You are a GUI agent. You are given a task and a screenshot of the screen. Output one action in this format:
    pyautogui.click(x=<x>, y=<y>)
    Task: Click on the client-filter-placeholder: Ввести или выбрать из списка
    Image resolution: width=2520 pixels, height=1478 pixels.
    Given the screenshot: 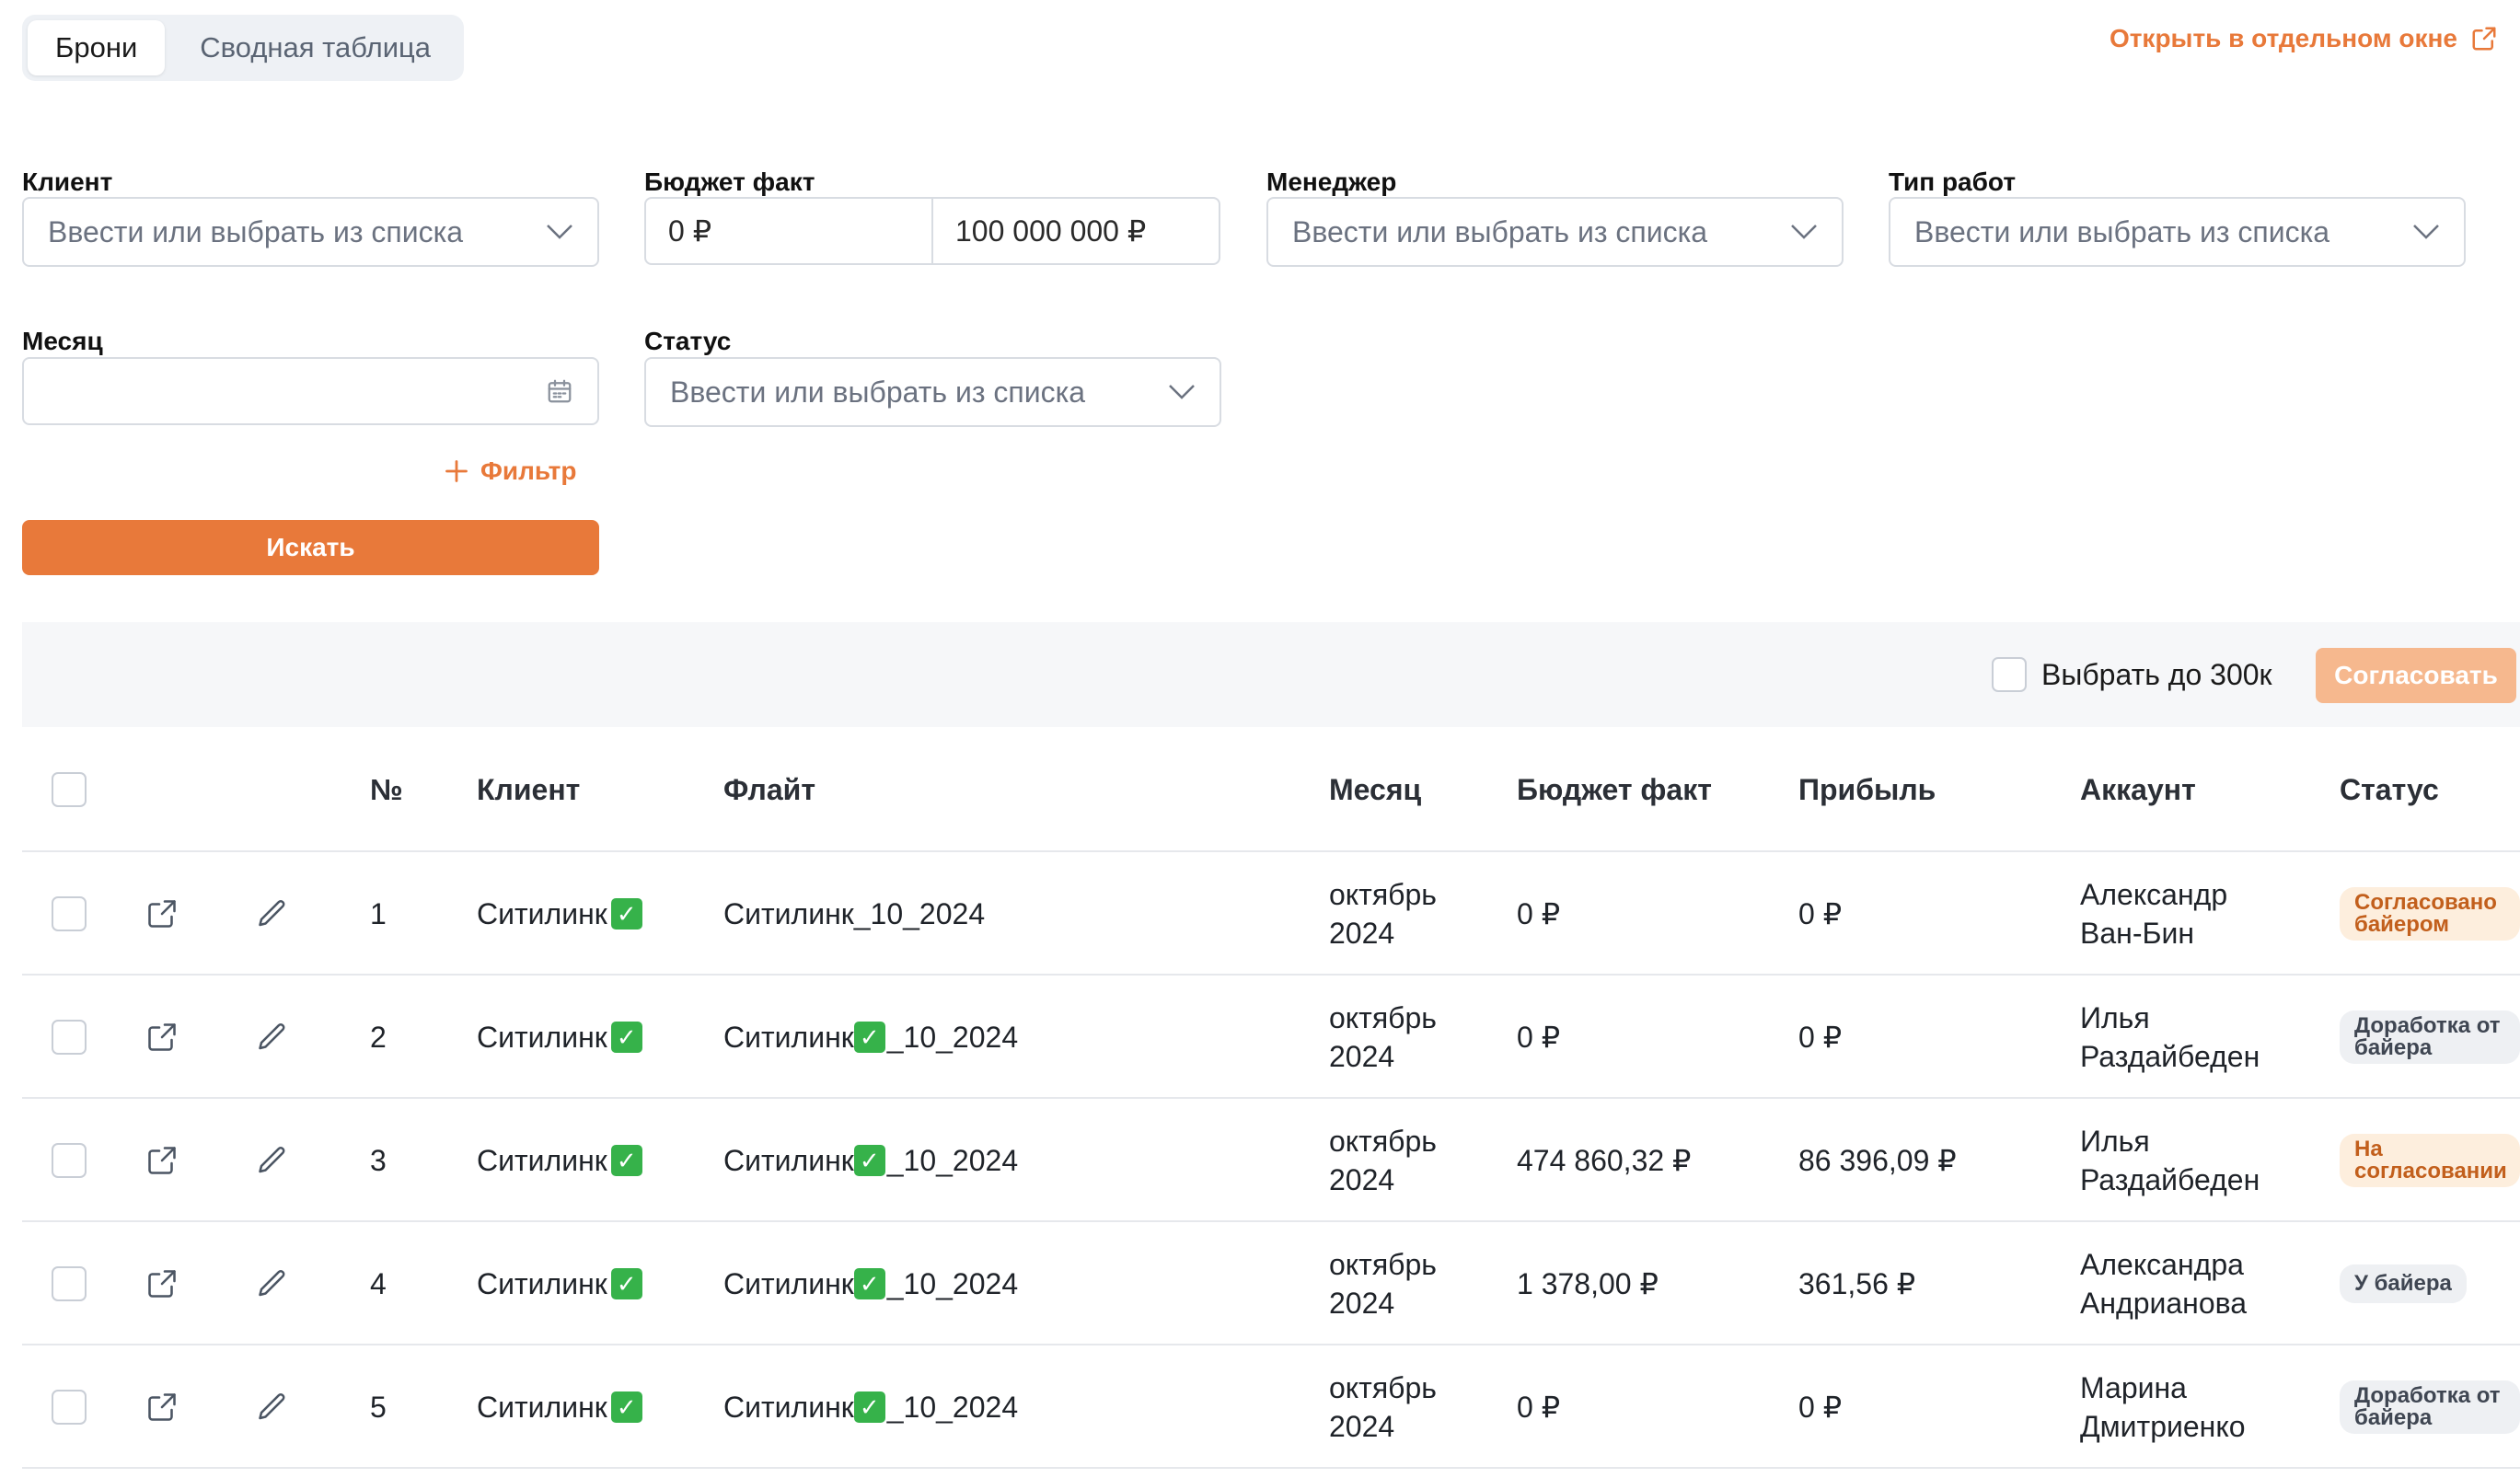 What is the action you would take?
    pyautogui.click(x=256, y=231)
    